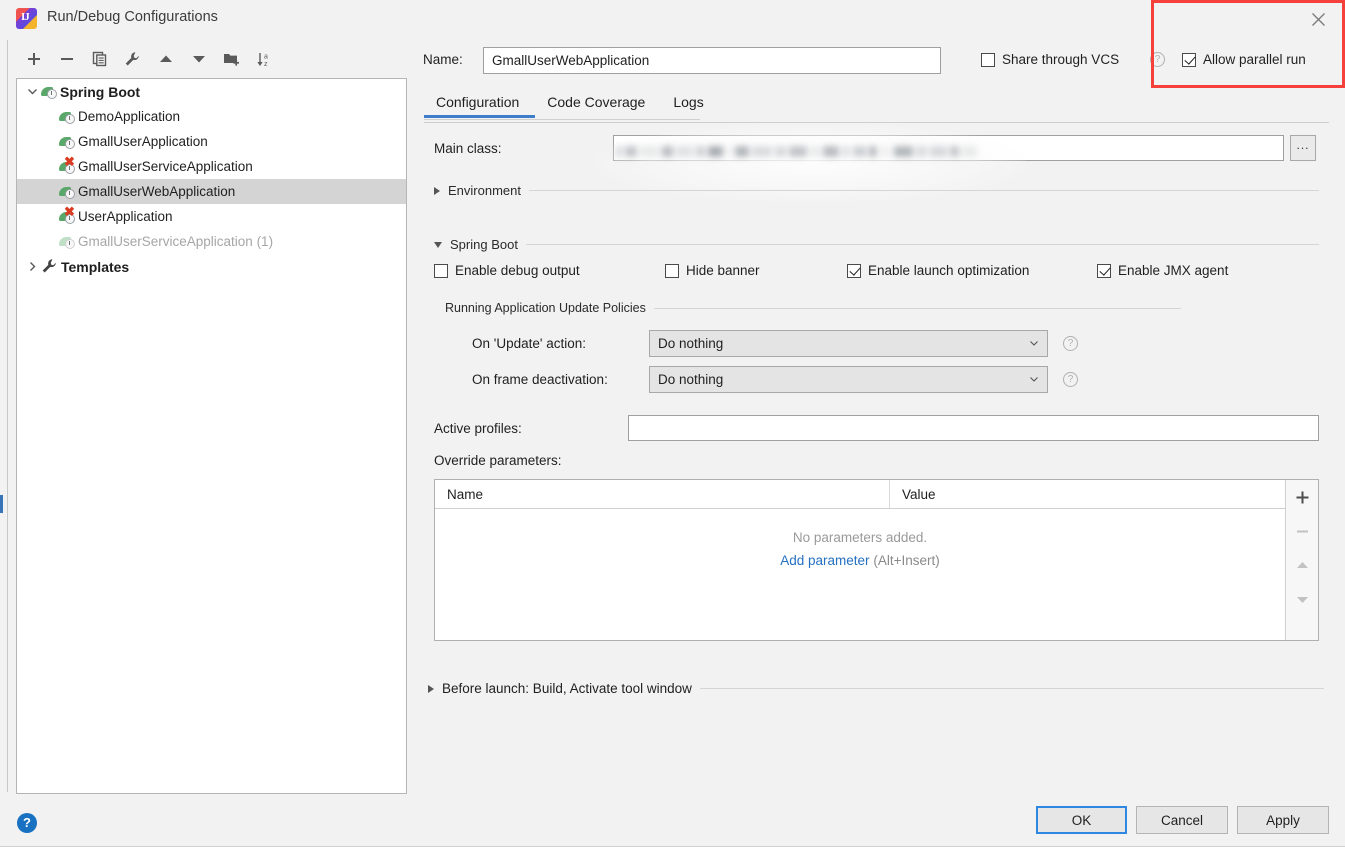  Describe the element at coordinates (211, 266) in the screenshot. I see `tree-item-templates: Templates` at that location.